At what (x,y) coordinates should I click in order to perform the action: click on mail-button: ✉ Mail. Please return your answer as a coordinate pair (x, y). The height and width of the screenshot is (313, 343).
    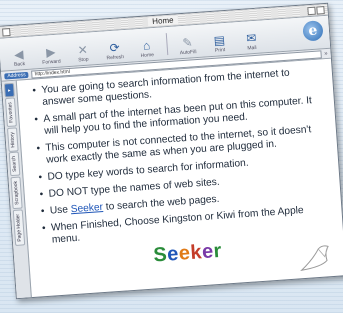
    Looking at the image, I should click on (251, 42).